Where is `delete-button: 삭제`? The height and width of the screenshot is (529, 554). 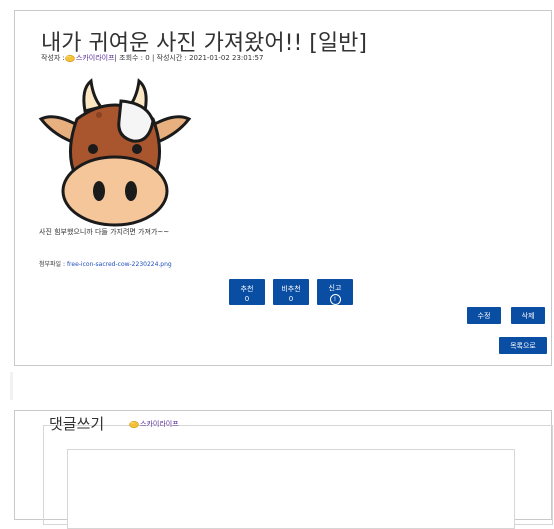
delete-button: 삭제 is located at coordinates (528, 315).